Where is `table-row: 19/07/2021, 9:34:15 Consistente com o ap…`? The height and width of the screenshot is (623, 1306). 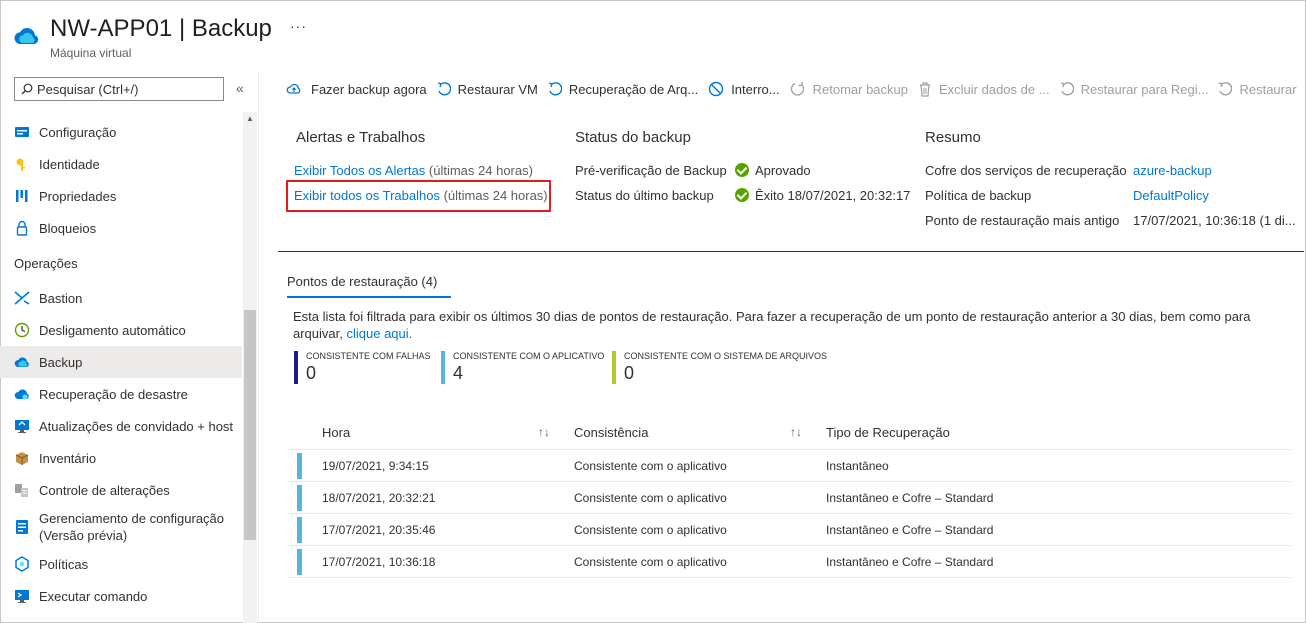
table-row: 19/07/2021, 9:34:15 Consistente com o ap… is located at coordinates (789, 466).